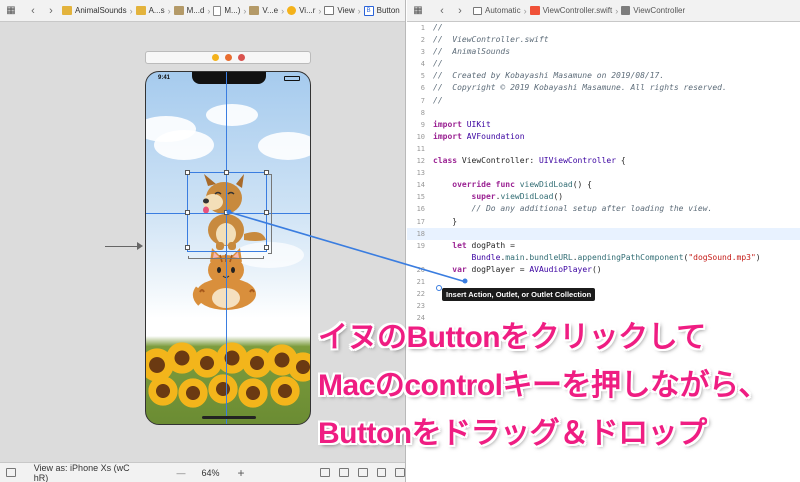  I want to click on align-icon, so click(362, 472).